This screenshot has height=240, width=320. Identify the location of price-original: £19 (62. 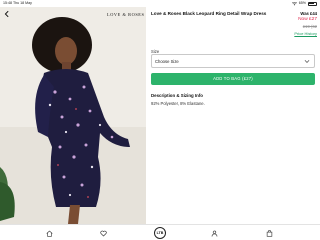
(309, 26).